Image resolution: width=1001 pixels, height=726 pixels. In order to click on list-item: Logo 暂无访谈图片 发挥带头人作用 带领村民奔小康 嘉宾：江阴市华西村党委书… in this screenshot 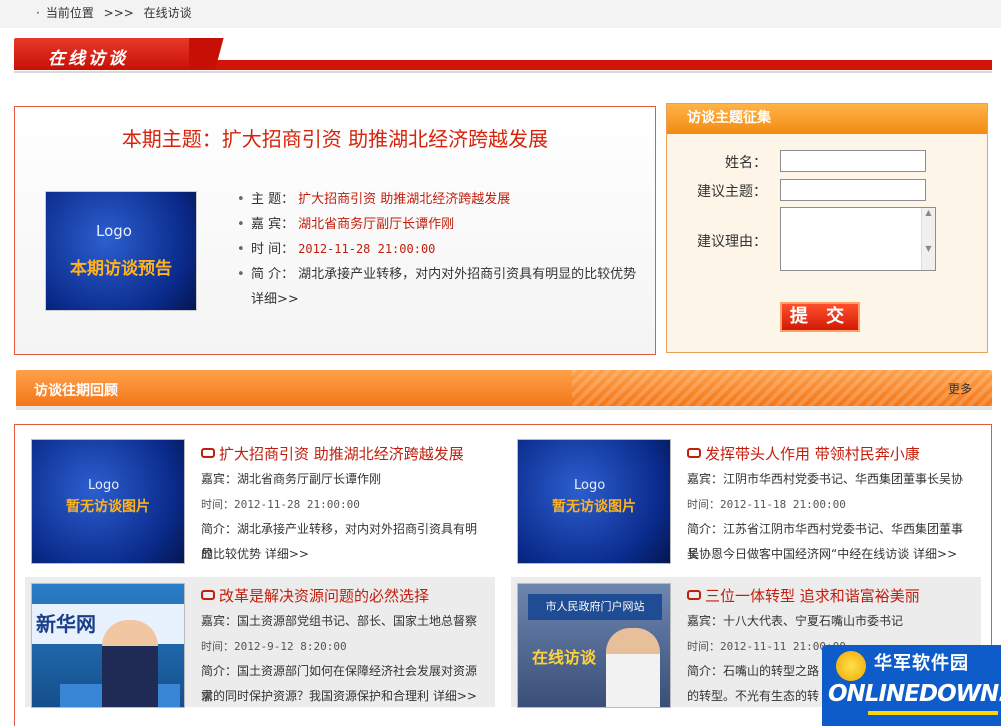, I will do `click(736, 494)`.